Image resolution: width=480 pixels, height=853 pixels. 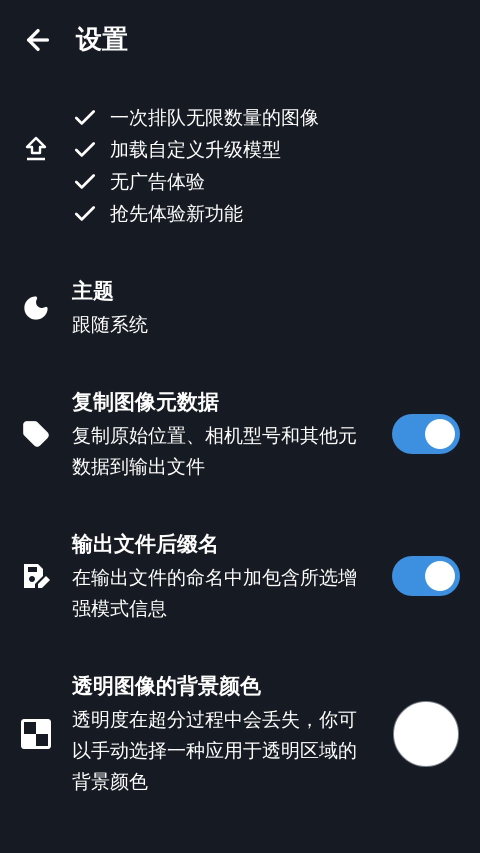 I want to click on setting-description: 跟随系统, so click(x=110, y=325).